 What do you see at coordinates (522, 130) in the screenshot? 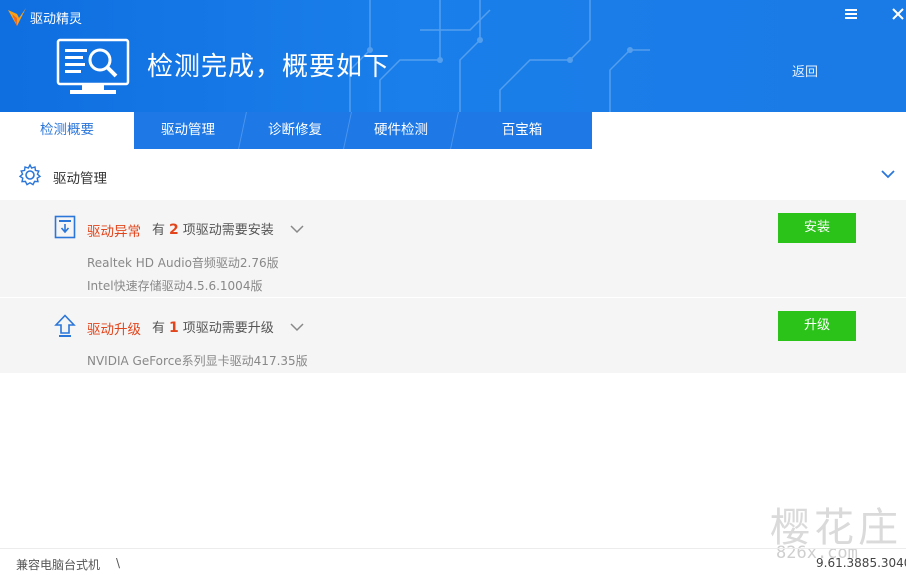
I see `tab-toolbox: 百宝箱` at bounding box center [522, 130].